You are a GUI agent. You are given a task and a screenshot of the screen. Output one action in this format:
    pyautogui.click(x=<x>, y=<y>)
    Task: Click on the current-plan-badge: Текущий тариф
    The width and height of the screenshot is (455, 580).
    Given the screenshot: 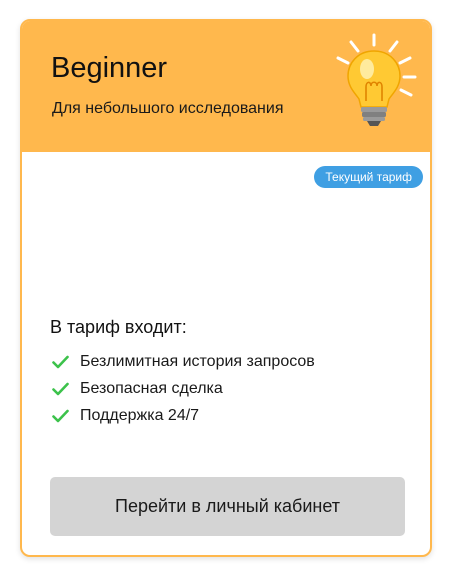 What is the action you would take?
    pyautogui.click(x=368, y=177)
    